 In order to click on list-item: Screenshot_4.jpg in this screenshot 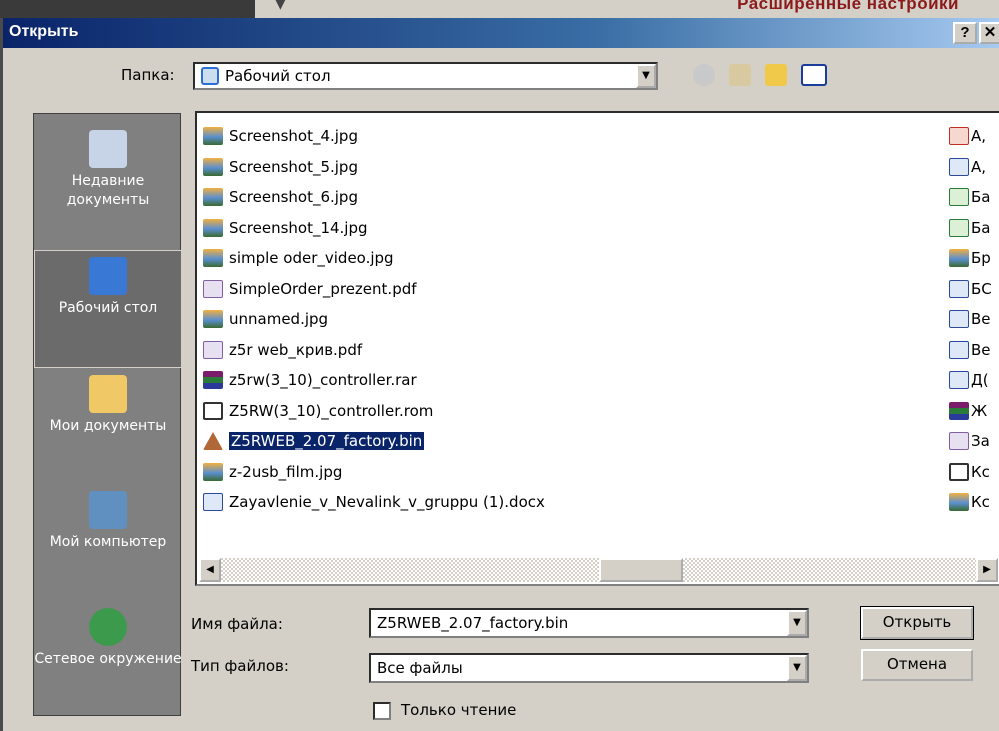, I will do `click(374, 136)`.